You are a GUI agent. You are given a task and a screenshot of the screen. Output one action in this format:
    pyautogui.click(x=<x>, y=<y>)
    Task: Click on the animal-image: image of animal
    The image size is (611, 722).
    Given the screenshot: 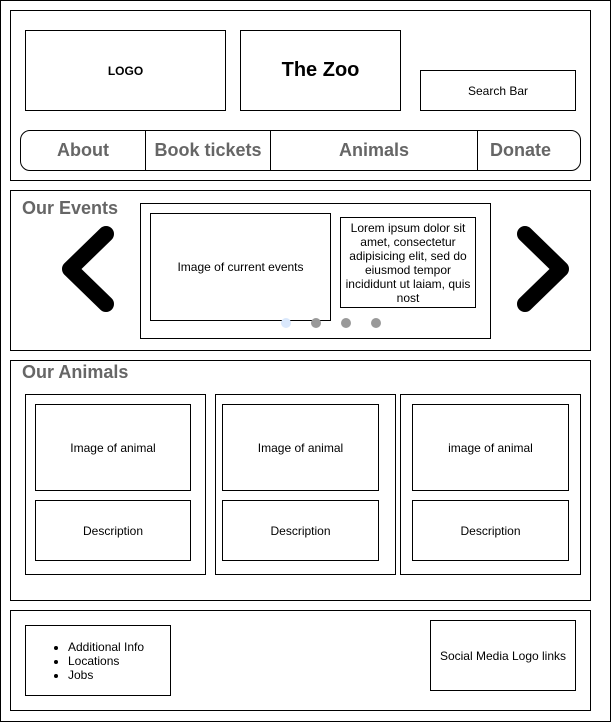 What is the action you would take?
    pyautogui.click(x=490, y=447)
    